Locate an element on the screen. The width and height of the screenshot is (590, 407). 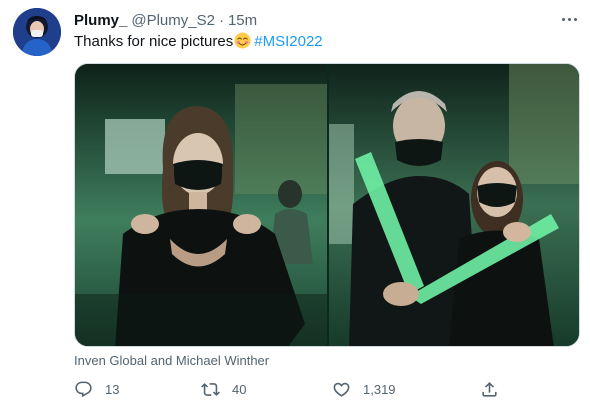
like-button: 1,319 is located at coordinates (364, 389).